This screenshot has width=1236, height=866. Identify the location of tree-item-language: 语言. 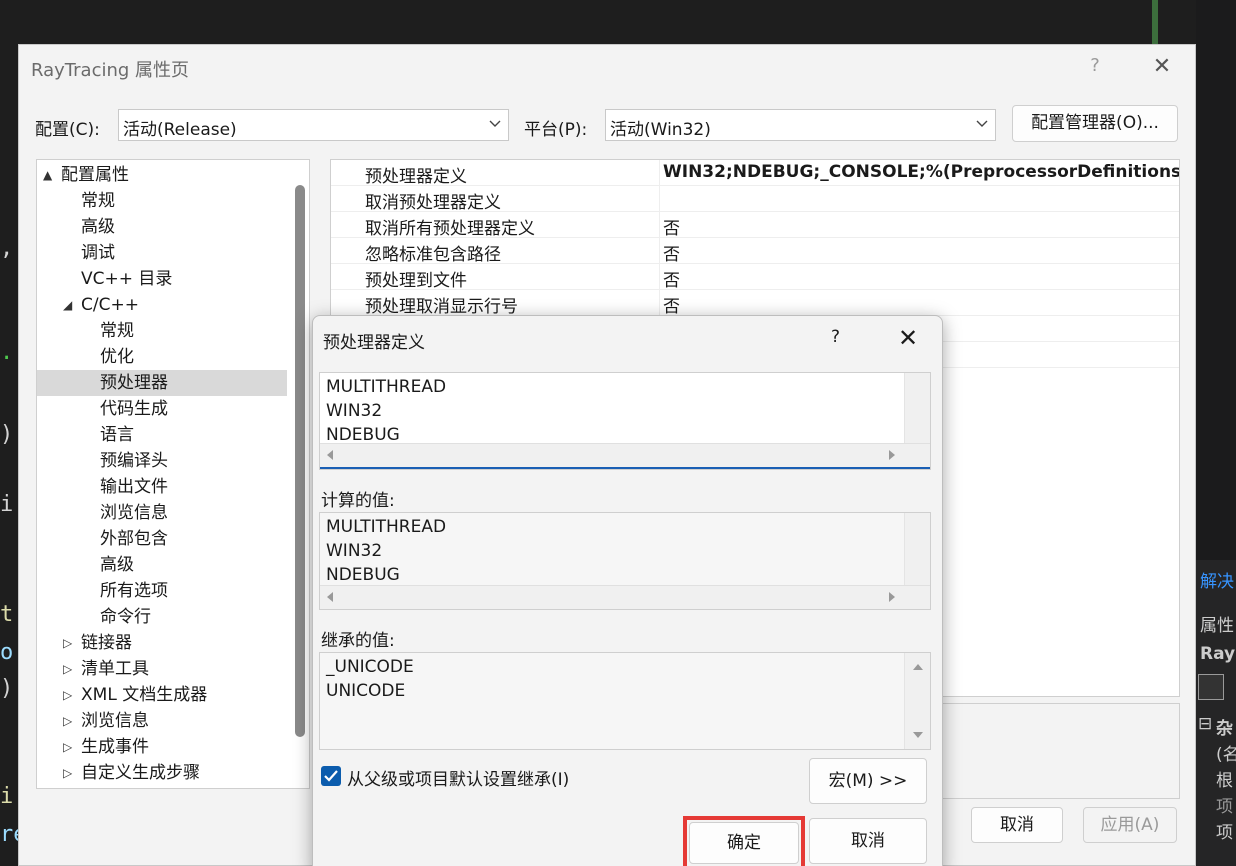
(117, 435).